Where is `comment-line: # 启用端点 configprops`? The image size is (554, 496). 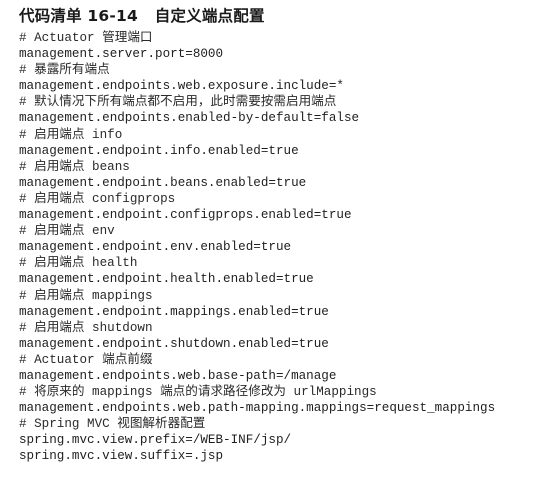 comment-line: # 启用端点 configprops is located at coordinates (97, 198).